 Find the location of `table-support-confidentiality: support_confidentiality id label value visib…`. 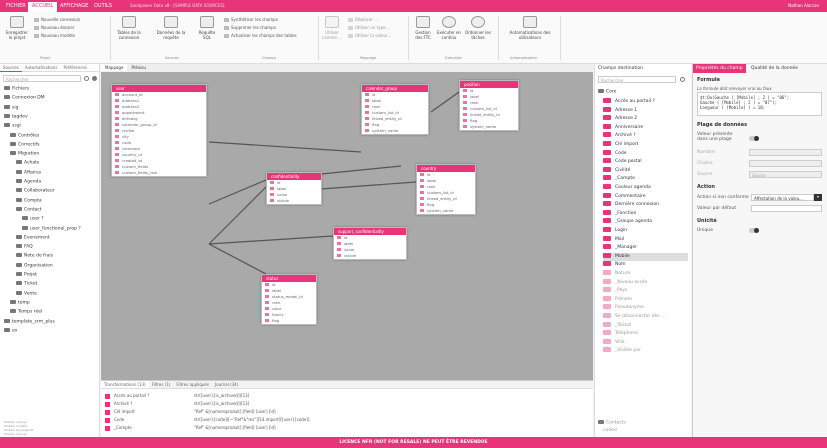

table-support-confidentiality: support_confidentiality id label value visib… is located at coordinates (370, 243).